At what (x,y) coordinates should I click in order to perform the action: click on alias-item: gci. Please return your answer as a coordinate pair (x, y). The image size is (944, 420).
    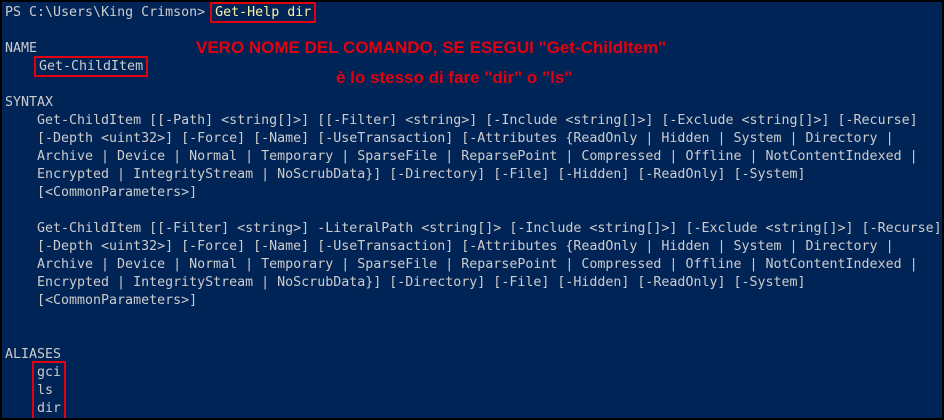
    Looking at the image, I should click on (49, 372).